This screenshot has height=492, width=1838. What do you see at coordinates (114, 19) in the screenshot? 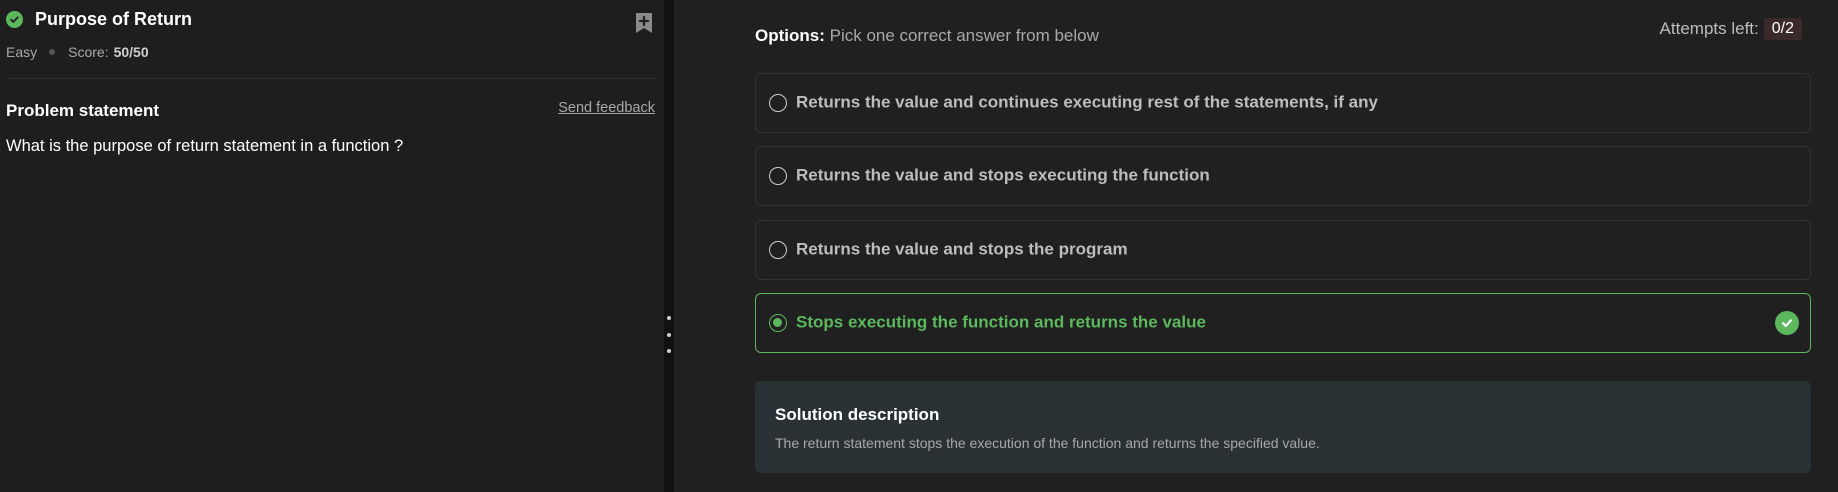
I see `question-title: Purpose of Return` at bounding box center [114, 19].